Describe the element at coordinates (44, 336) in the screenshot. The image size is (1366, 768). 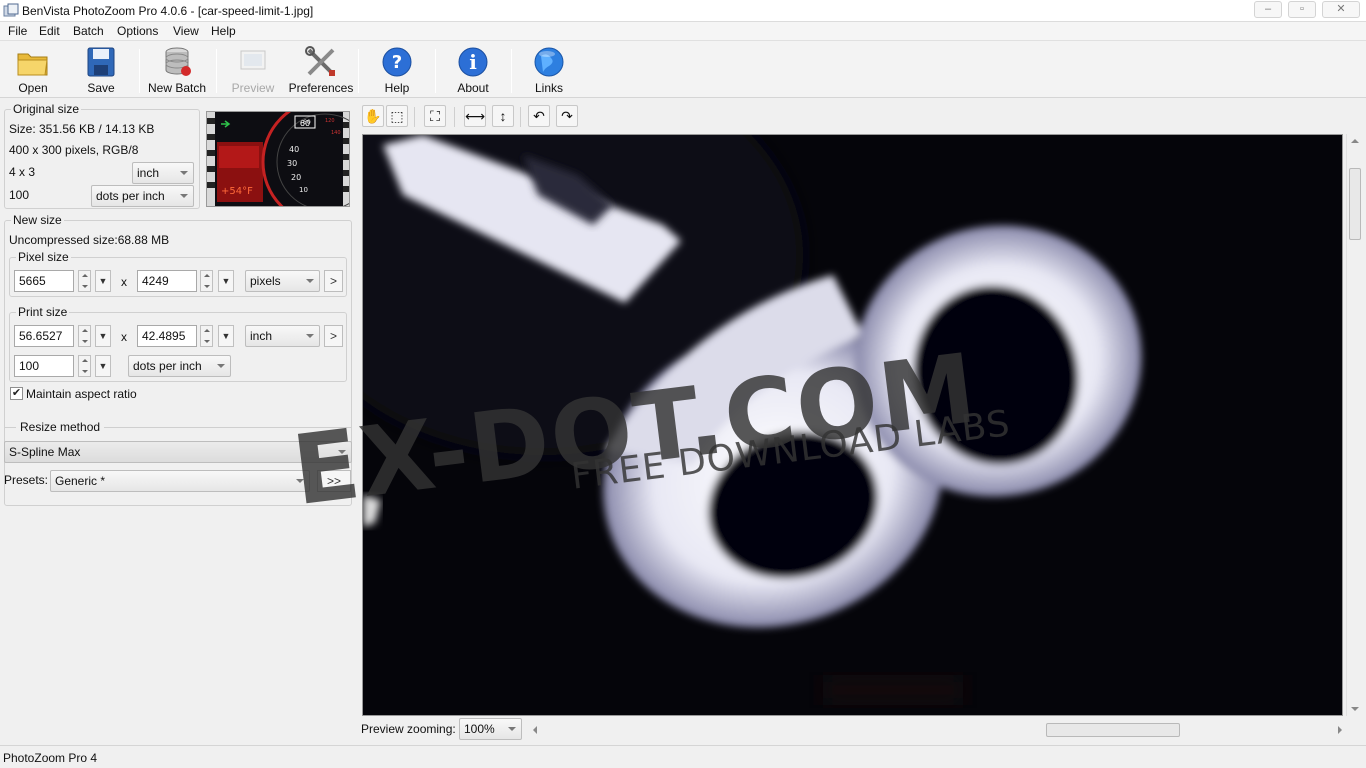
I see `print-width-input: 56.6527` at that location.